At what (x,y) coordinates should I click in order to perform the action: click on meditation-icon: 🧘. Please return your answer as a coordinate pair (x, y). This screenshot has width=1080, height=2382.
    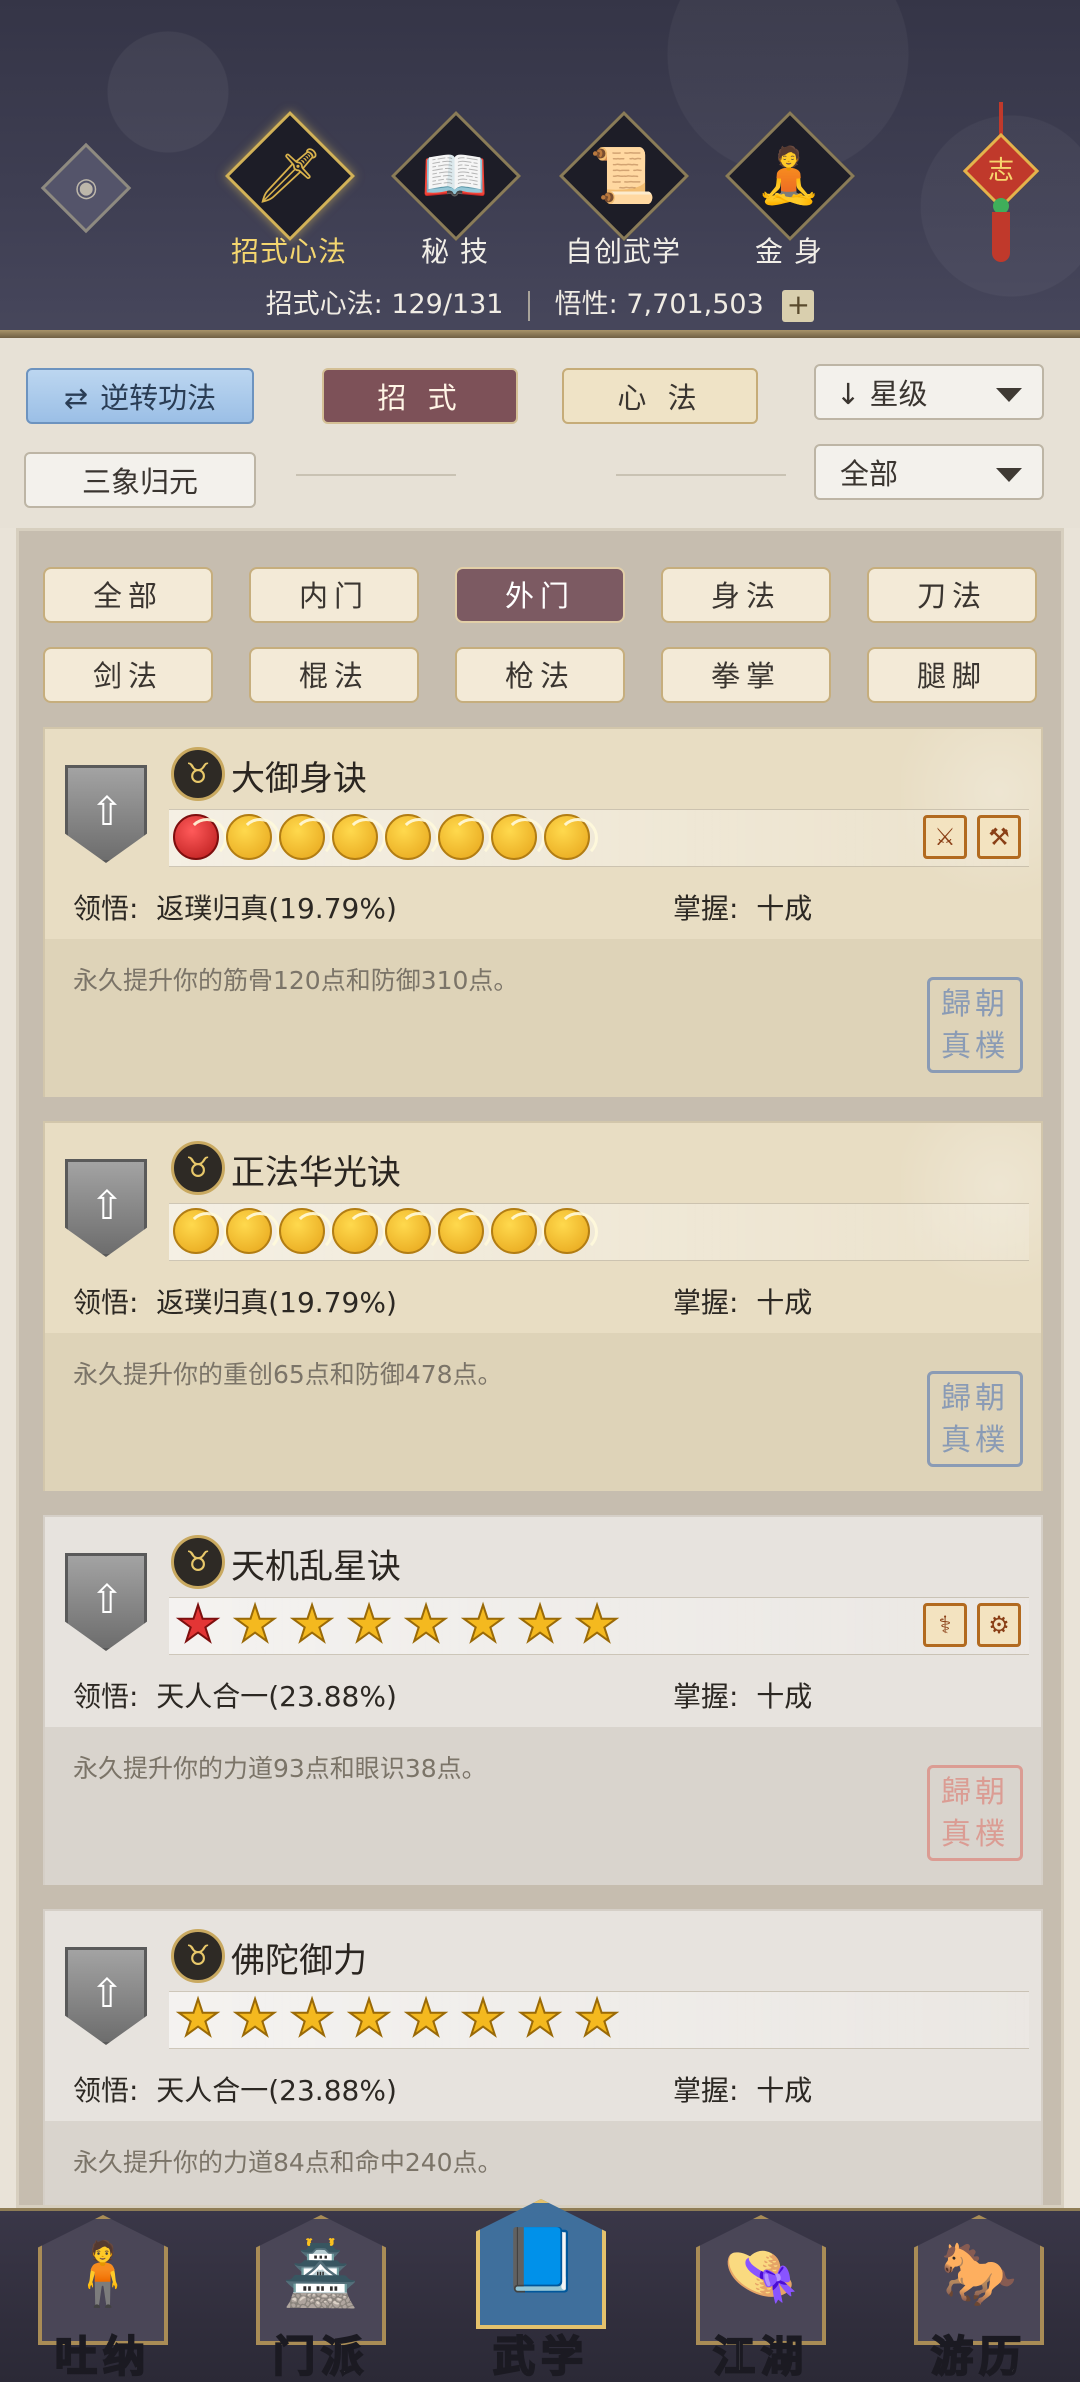
    Looking at the image, I should click on (789, 175).